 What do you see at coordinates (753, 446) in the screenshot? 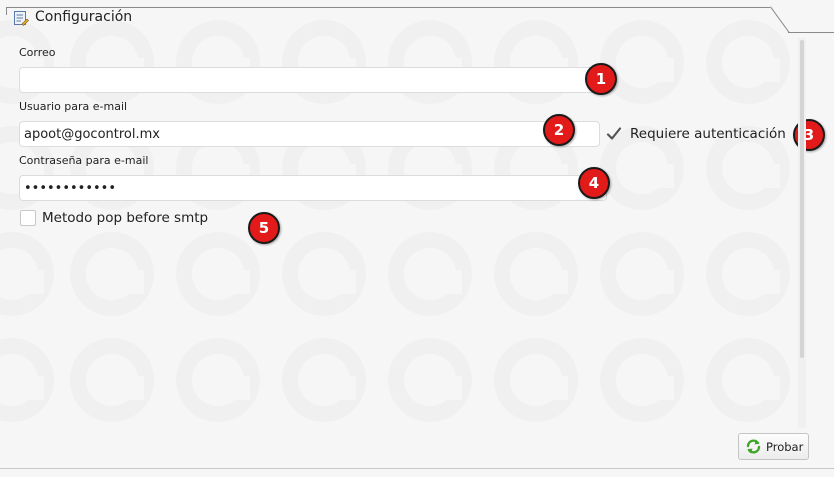
I see `refresh-icon` at bounding box center [753, 446].